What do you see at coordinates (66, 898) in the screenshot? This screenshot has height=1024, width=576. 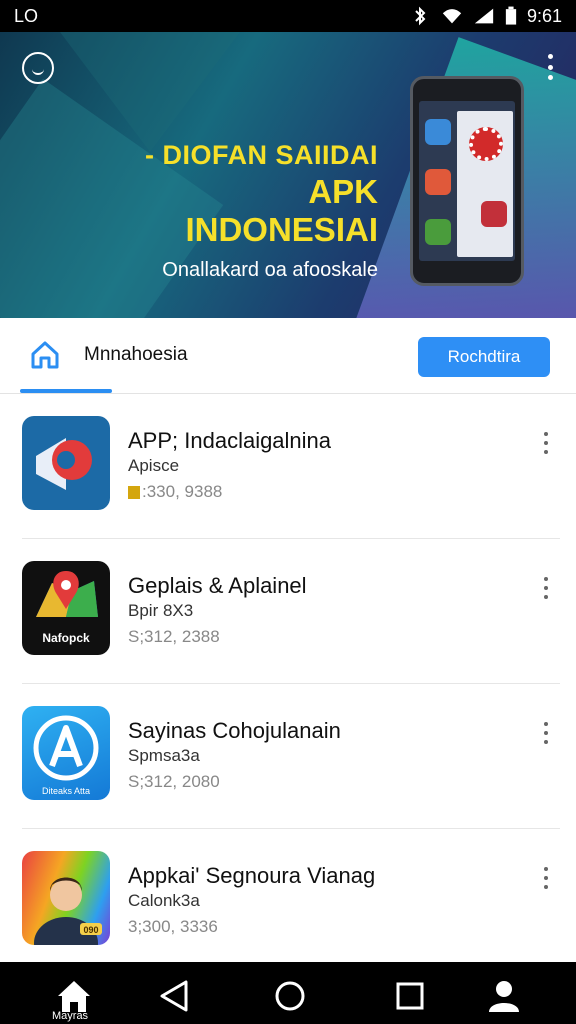 I see `app-icon: 090` at bounding box center [66, 898].